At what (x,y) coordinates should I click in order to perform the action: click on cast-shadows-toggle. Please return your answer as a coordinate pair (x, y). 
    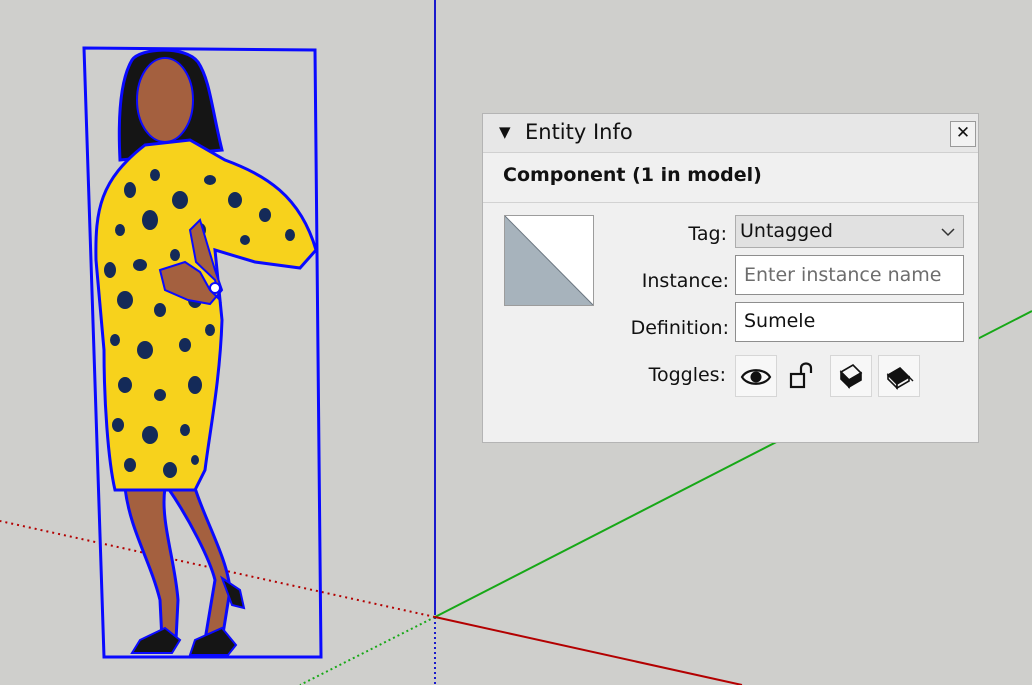
    Looking at the image, I should click on (899, 376).